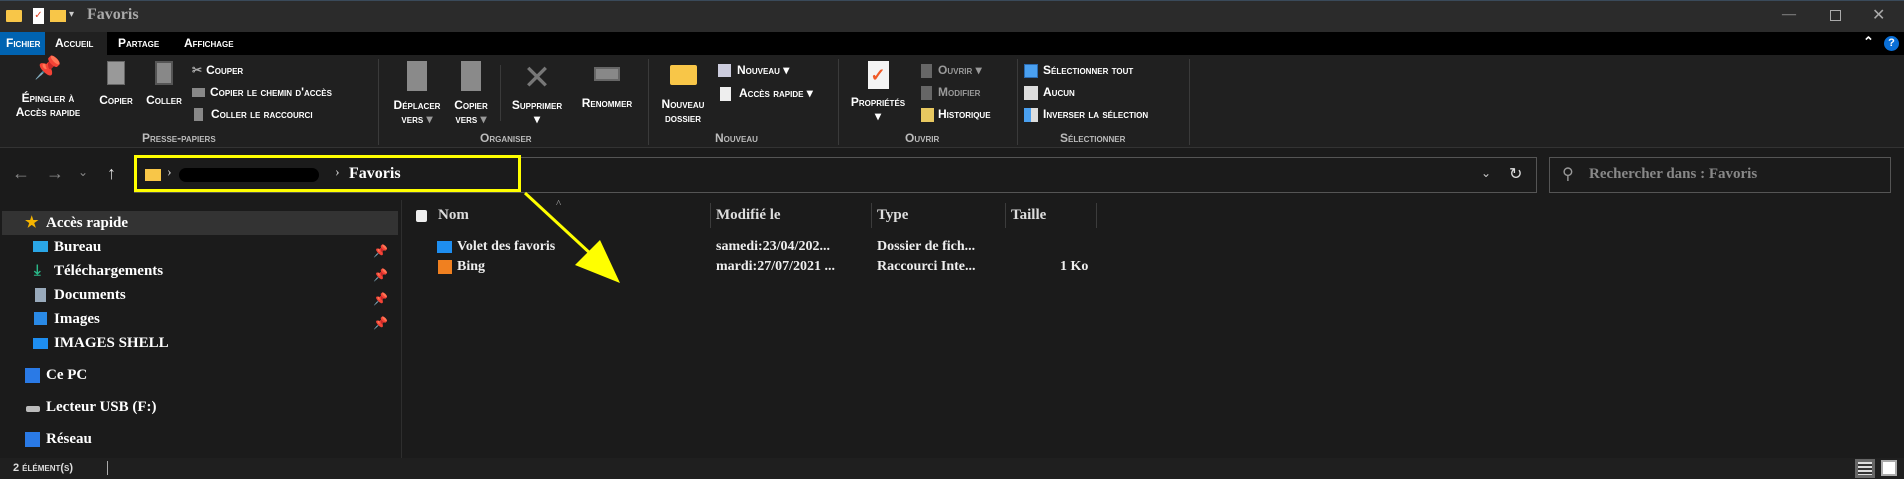  What do you see at coordinates (107, 468) in the screenshot?
I see `separator` at bounding box center [107, 468].